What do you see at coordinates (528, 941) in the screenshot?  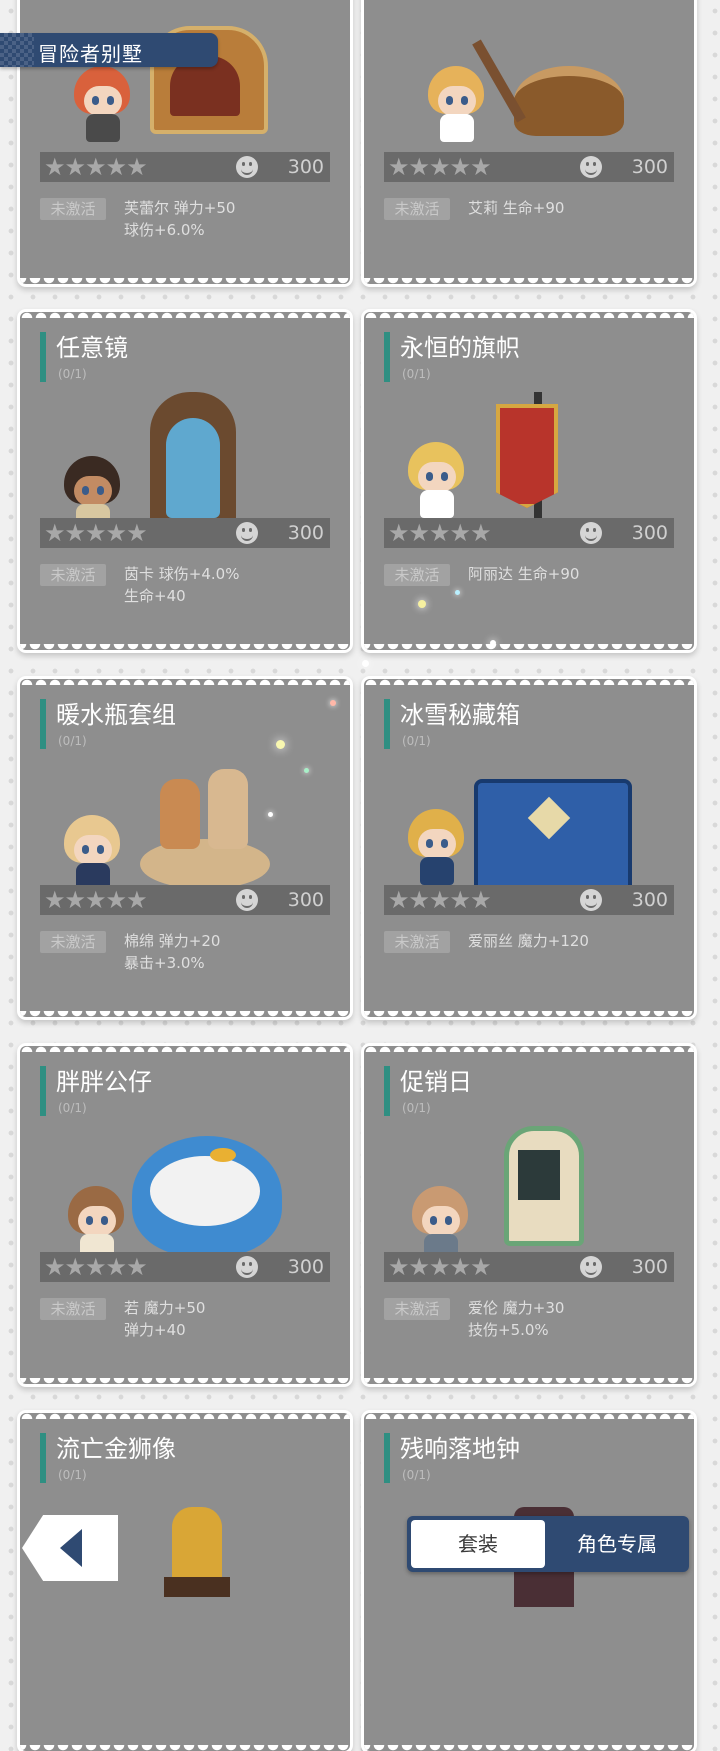 I see `bonus-line: 爱丽丝 魔力+120` at bounding box center [528, 941].